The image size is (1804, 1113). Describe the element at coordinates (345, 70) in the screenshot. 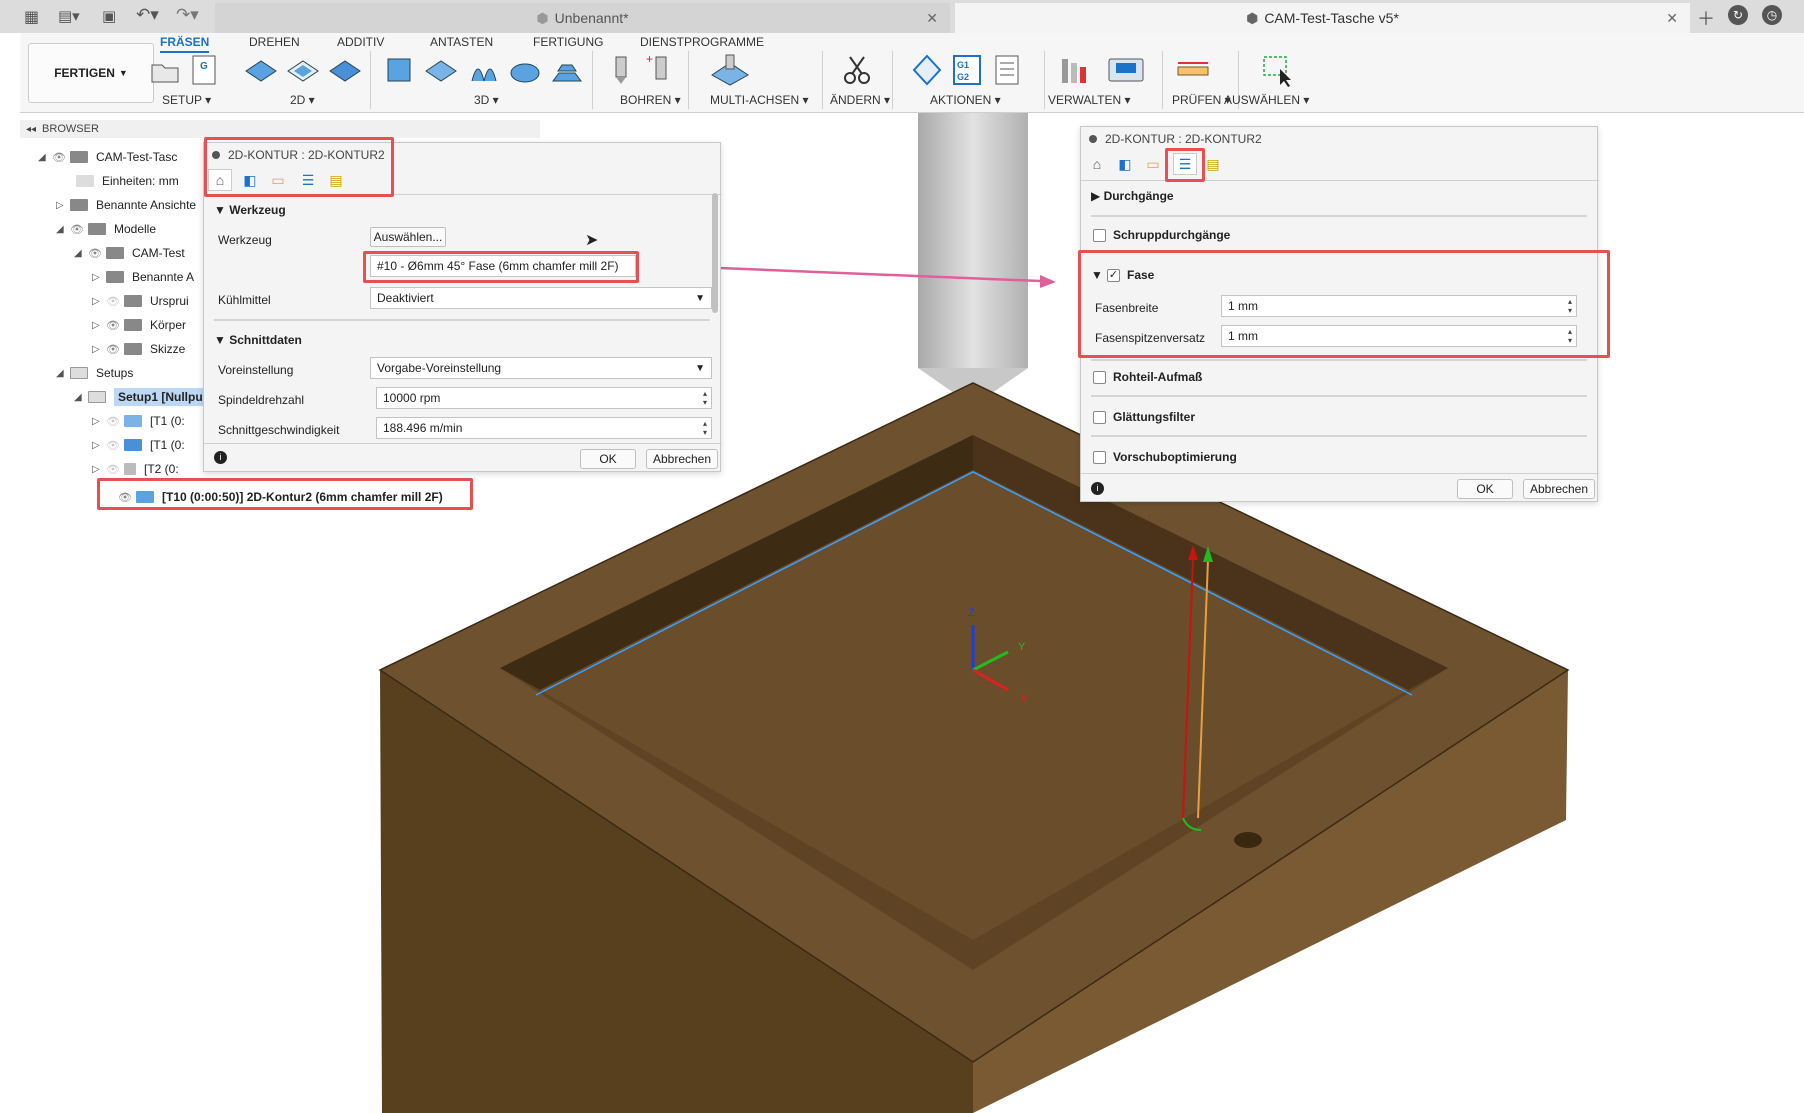

I see `2d-face-icon` at that location.